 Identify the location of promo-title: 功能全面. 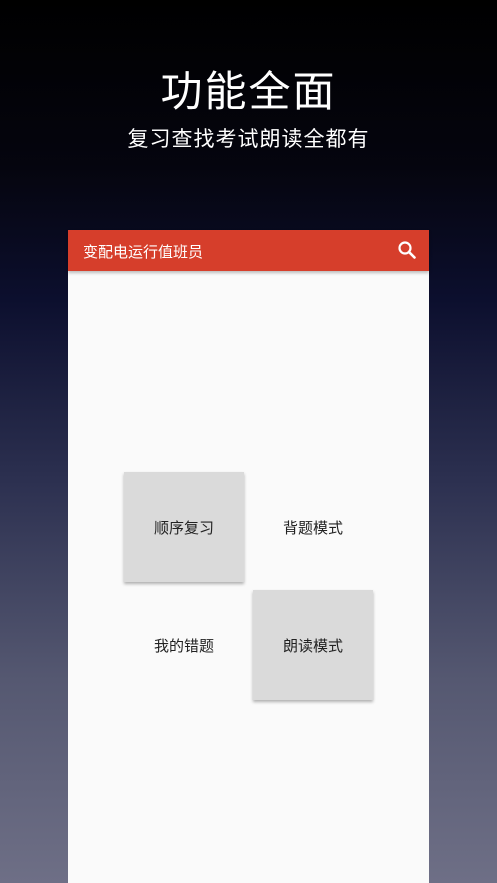
(248, 91).